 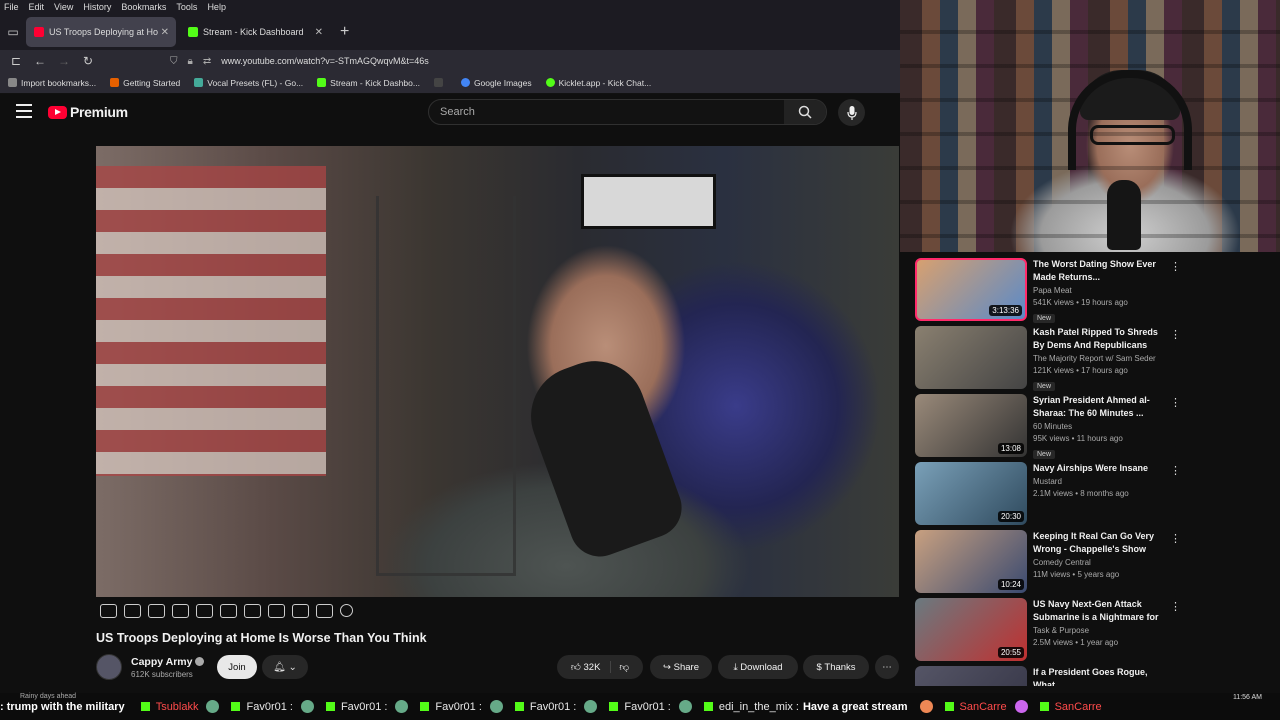 I want to click on download-button: ⤓ Download, so click(x=758, y=667).